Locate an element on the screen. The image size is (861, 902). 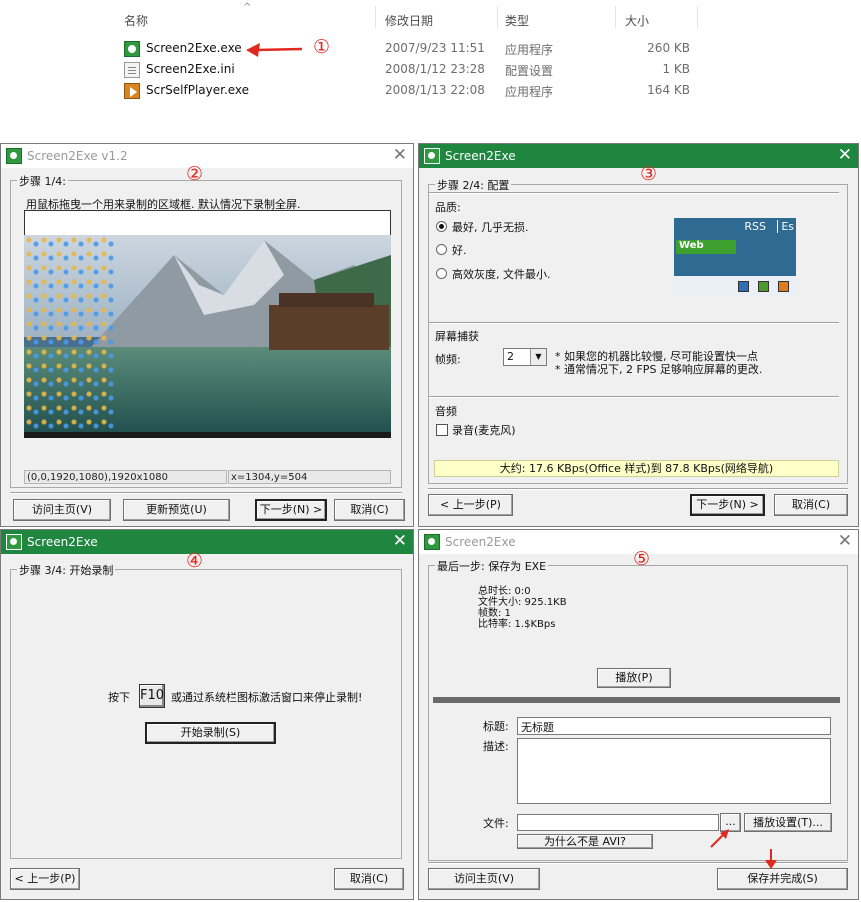
capture-label: 屏幕捕获 is located at coordinates (457, 336).